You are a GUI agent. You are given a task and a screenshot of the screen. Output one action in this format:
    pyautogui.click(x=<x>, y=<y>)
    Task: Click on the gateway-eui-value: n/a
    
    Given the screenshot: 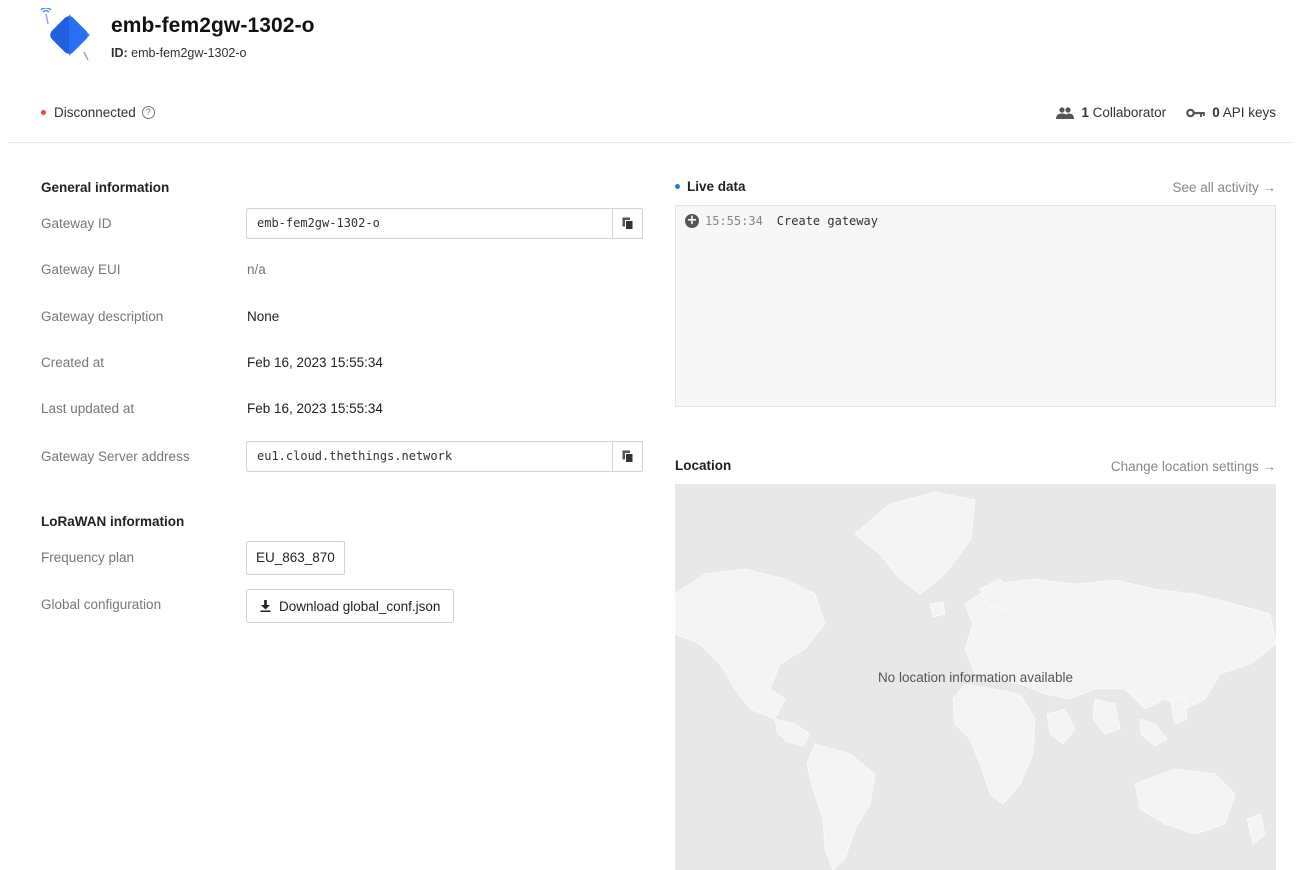 What is the action you would take?
    pyautogui.click(x=256, y=269)
    